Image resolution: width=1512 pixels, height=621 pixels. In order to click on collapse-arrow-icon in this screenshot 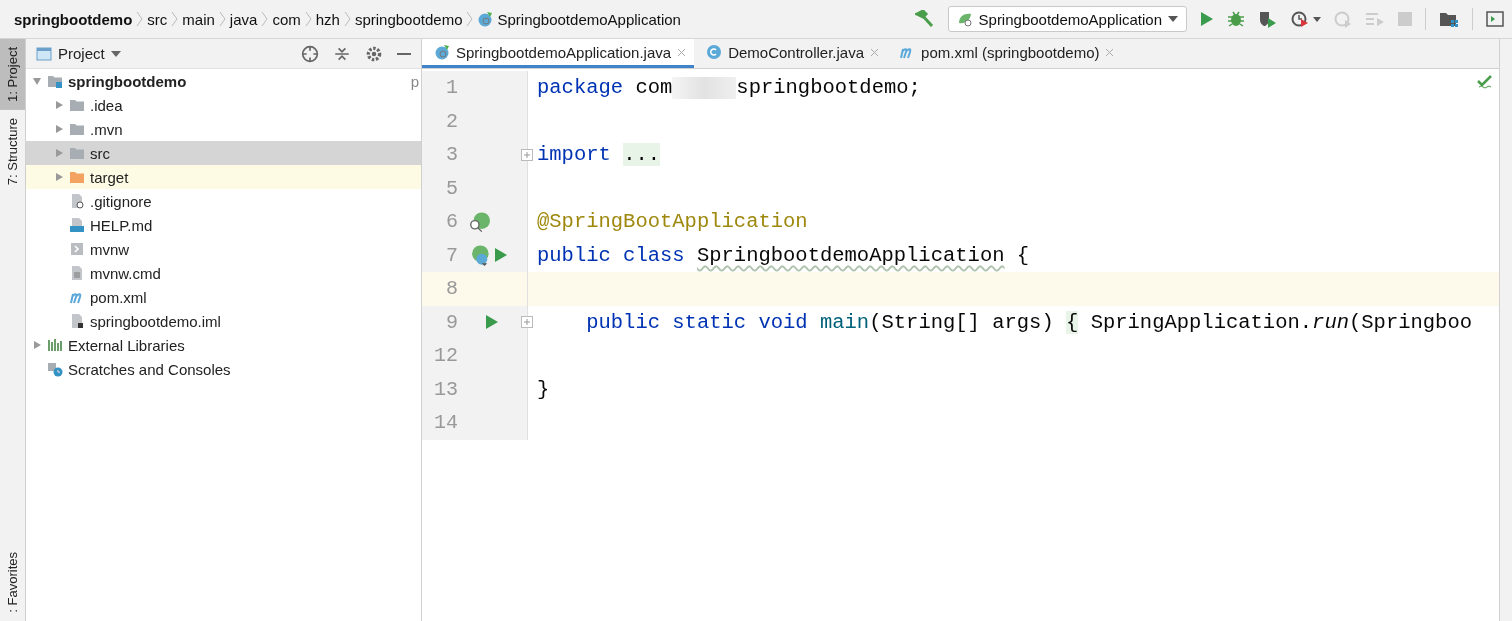, I will do `click(37, 81)`.